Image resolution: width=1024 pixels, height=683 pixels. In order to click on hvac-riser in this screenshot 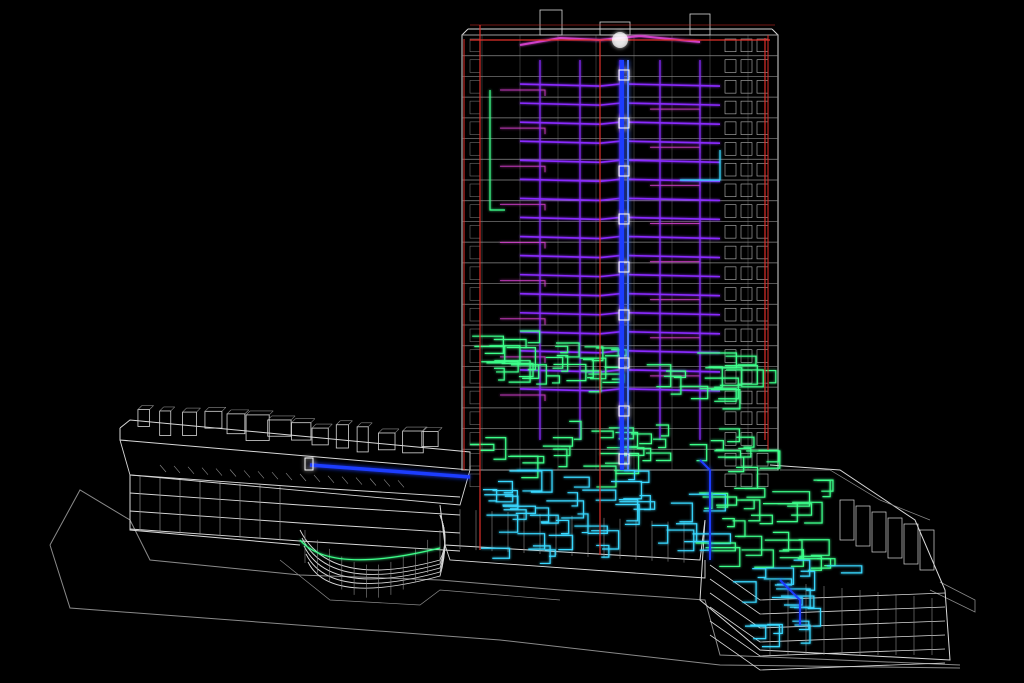, I will do `click(497, 150)`.